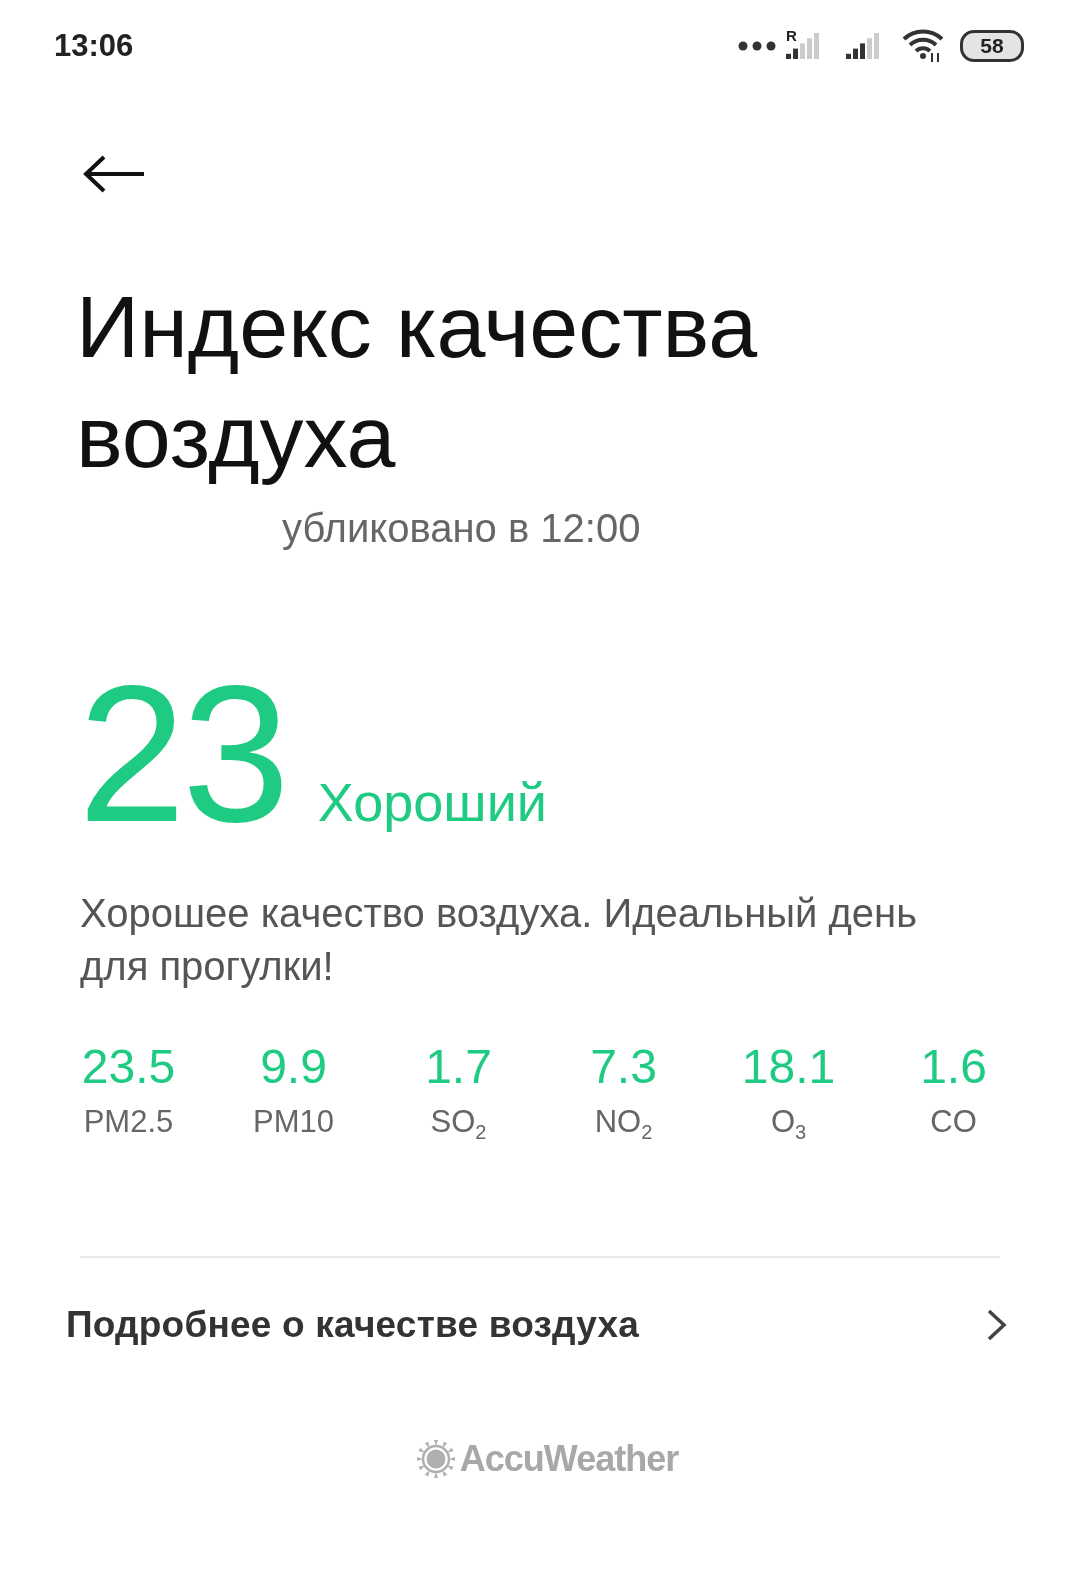 The height and width of the screenshot is (1591, 1080). What do you see at coordinates (432, 802) in the screenshot?
I see `aqi-category: Хороший` at bounding box center [432, 802].